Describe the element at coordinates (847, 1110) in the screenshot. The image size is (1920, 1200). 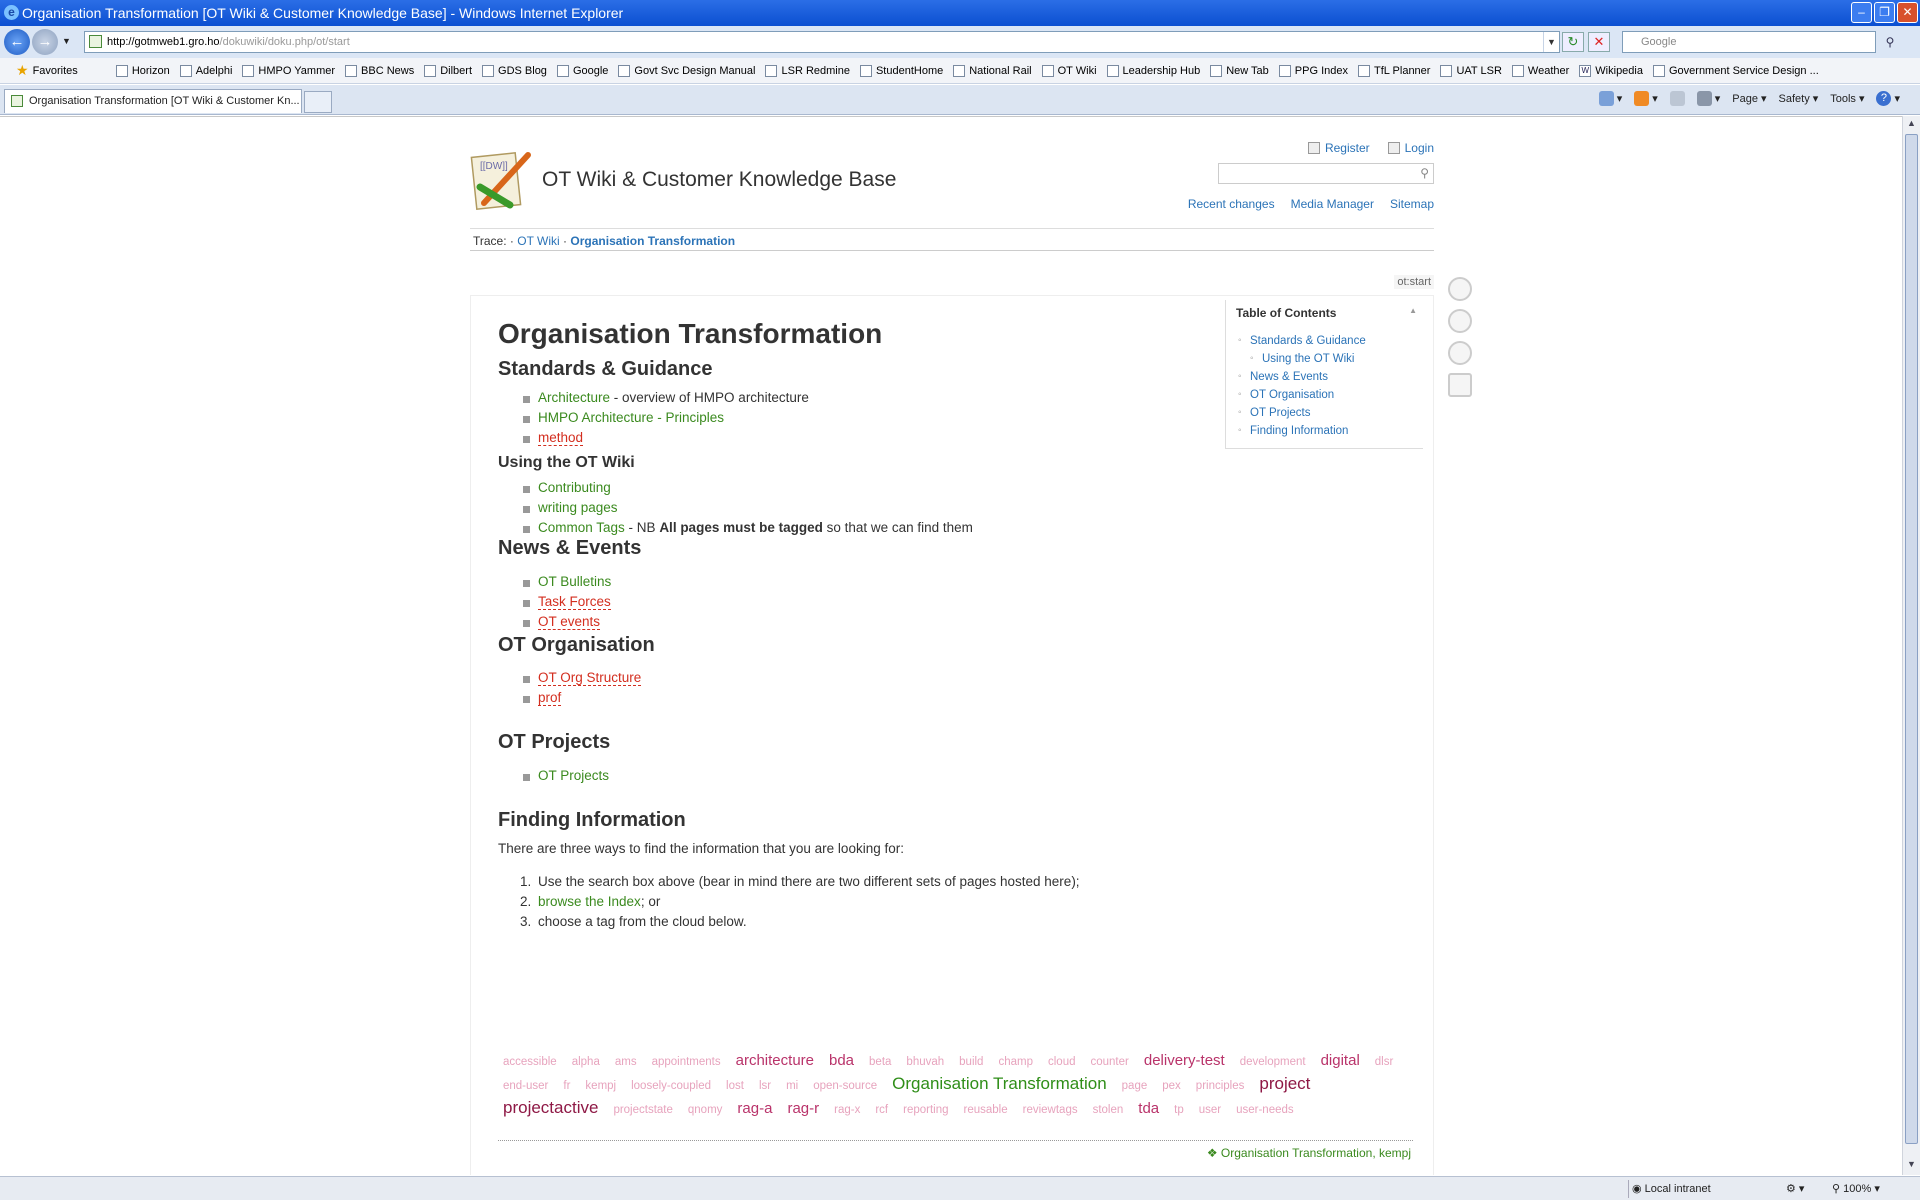
I see `tag-link: rag-x` at that location.